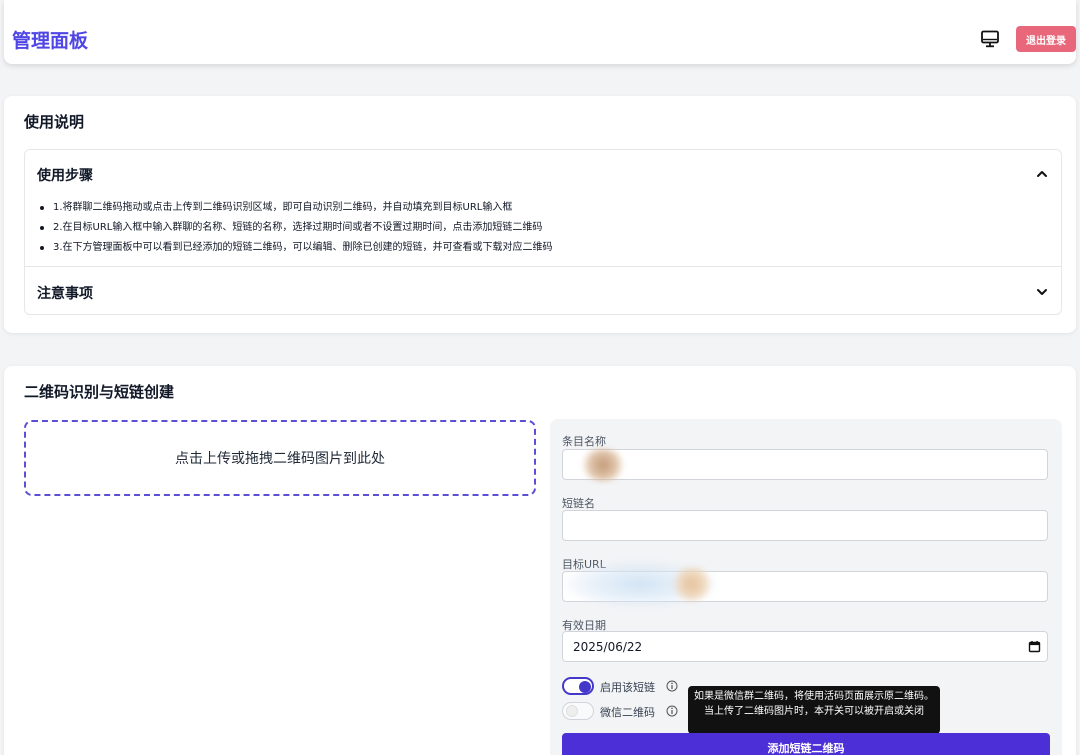 This screenshot has width=1080, height=755. Describe the element at coordinates (627, 712) in the screenshot. I see `wechat-qr-label: 微信二维码` at that location.